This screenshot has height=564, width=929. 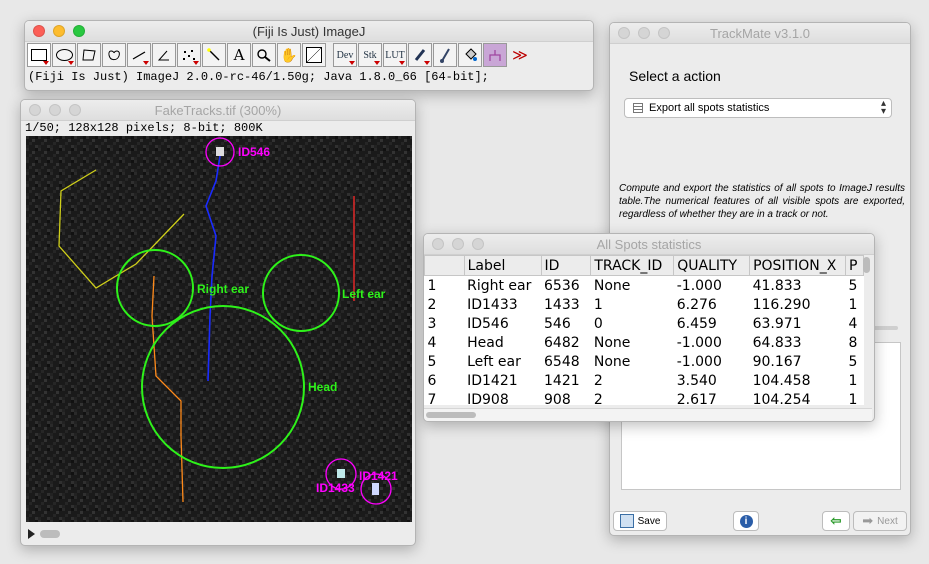 What do you see at coordinates (777, 342) in the screenshot?
I see `table-cell: 64.833` at bounding box center [777, 342].